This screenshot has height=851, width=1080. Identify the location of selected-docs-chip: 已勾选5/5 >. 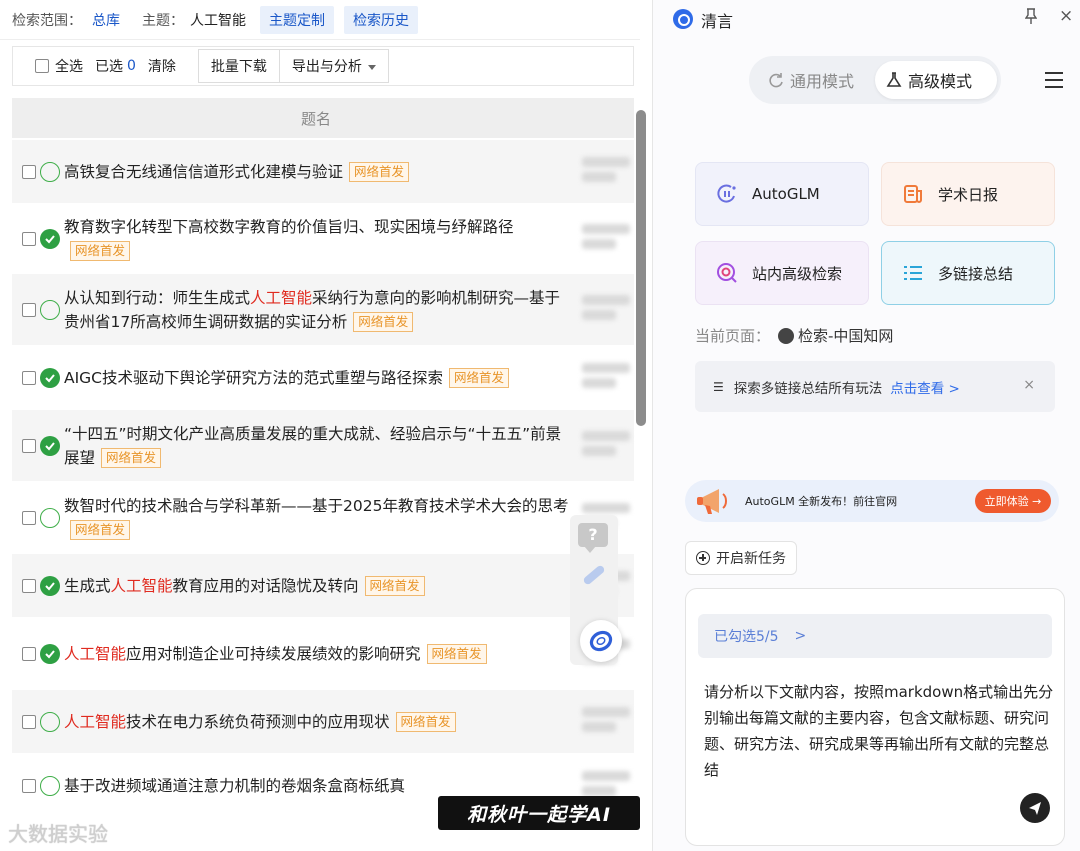
(875, 636).